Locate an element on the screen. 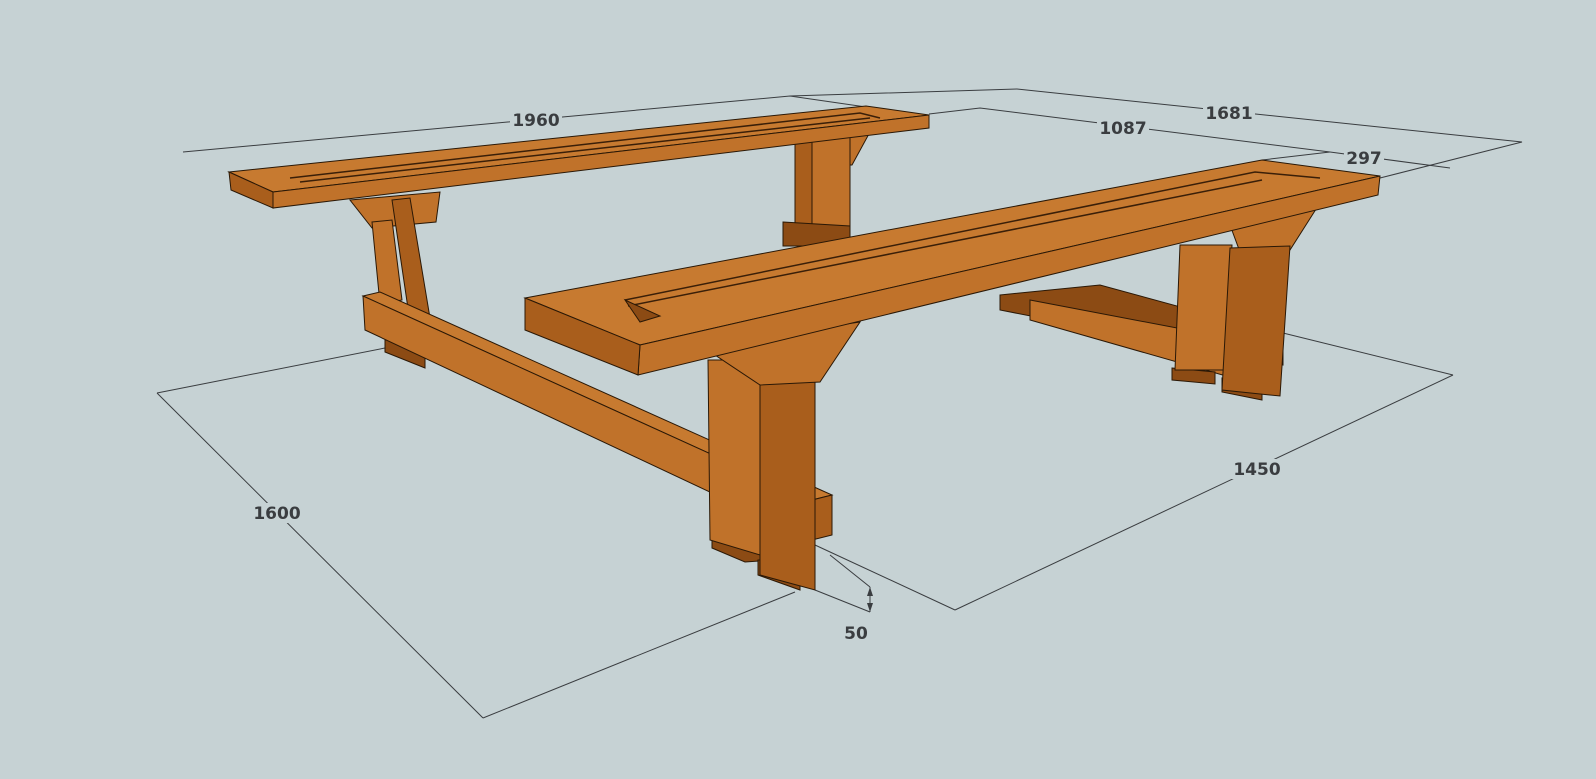  dim-label-1681: 1681 is located at coordinates (1228, 114).